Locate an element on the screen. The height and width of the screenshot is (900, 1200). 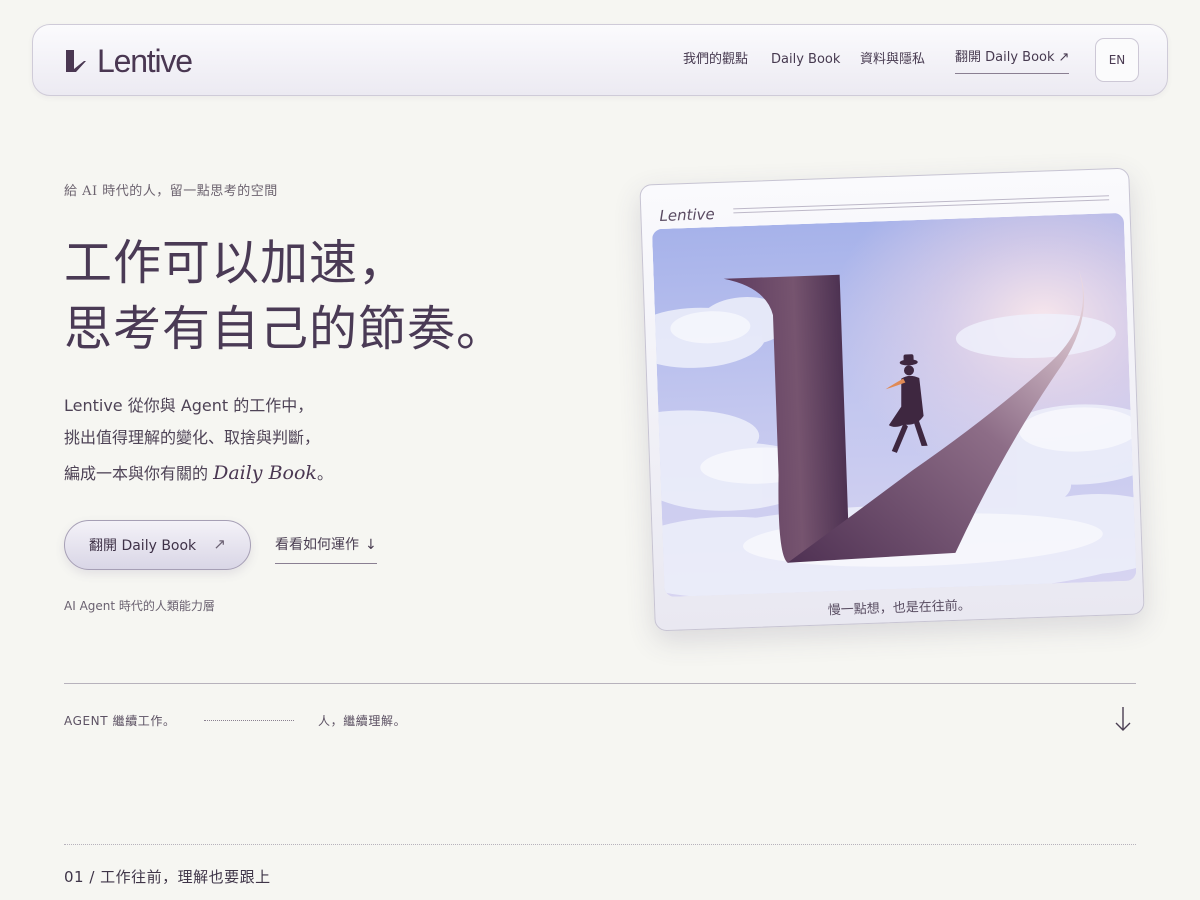
lentive-logo-icon is located at coordinates (76, 61).